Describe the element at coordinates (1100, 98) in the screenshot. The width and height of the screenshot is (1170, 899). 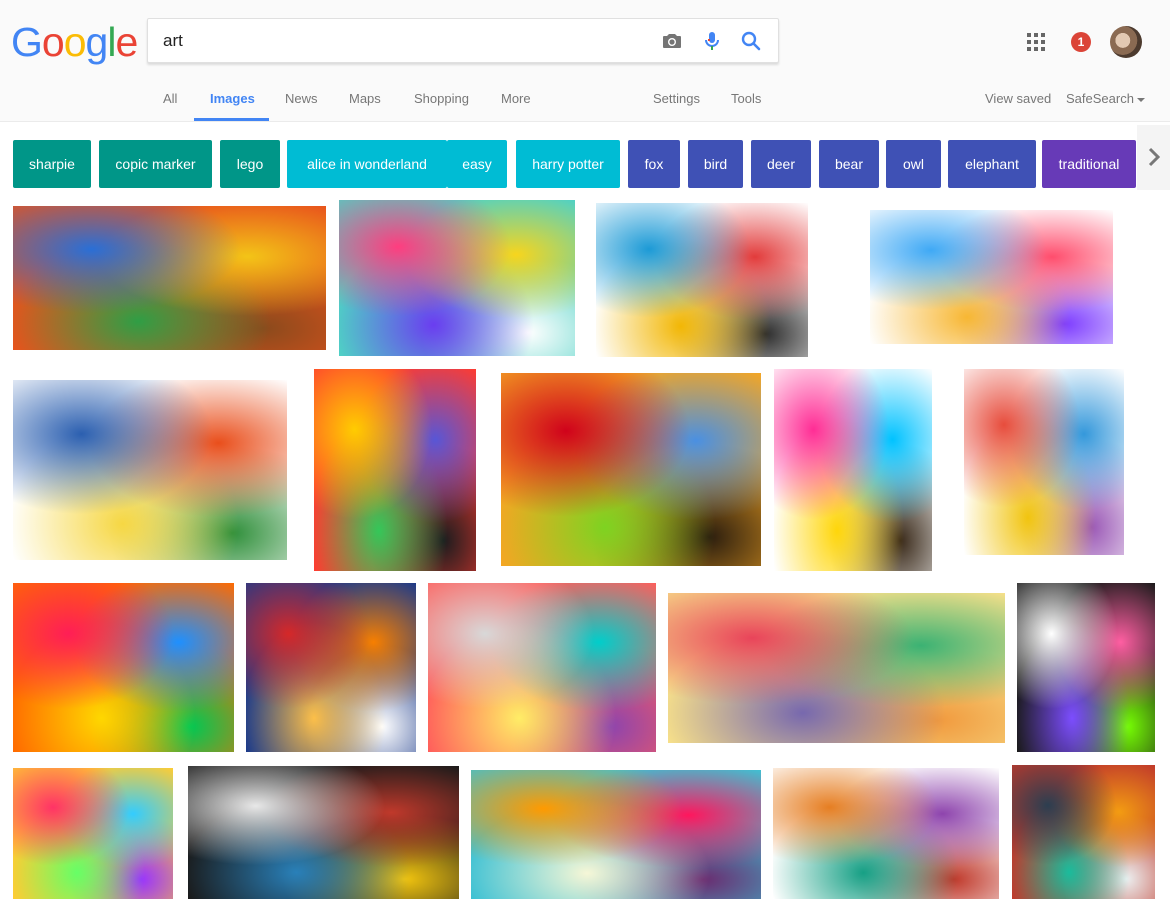
I see `safesearch-label: SafeSearch` at that location.